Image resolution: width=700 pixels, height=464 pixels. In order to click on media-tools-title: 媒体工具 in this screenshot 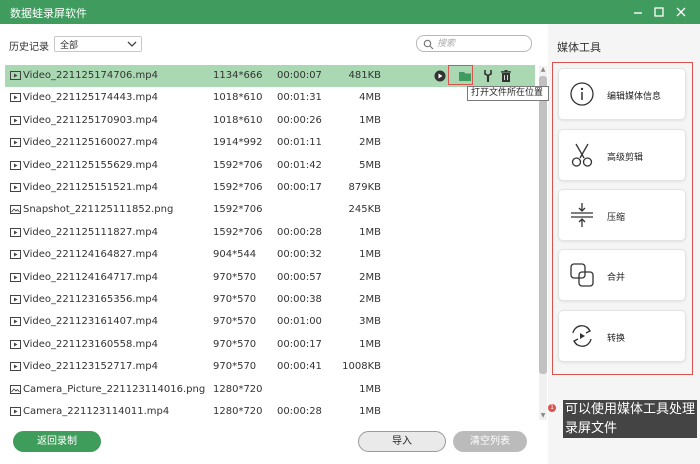, I will do `click(579, 47)`.